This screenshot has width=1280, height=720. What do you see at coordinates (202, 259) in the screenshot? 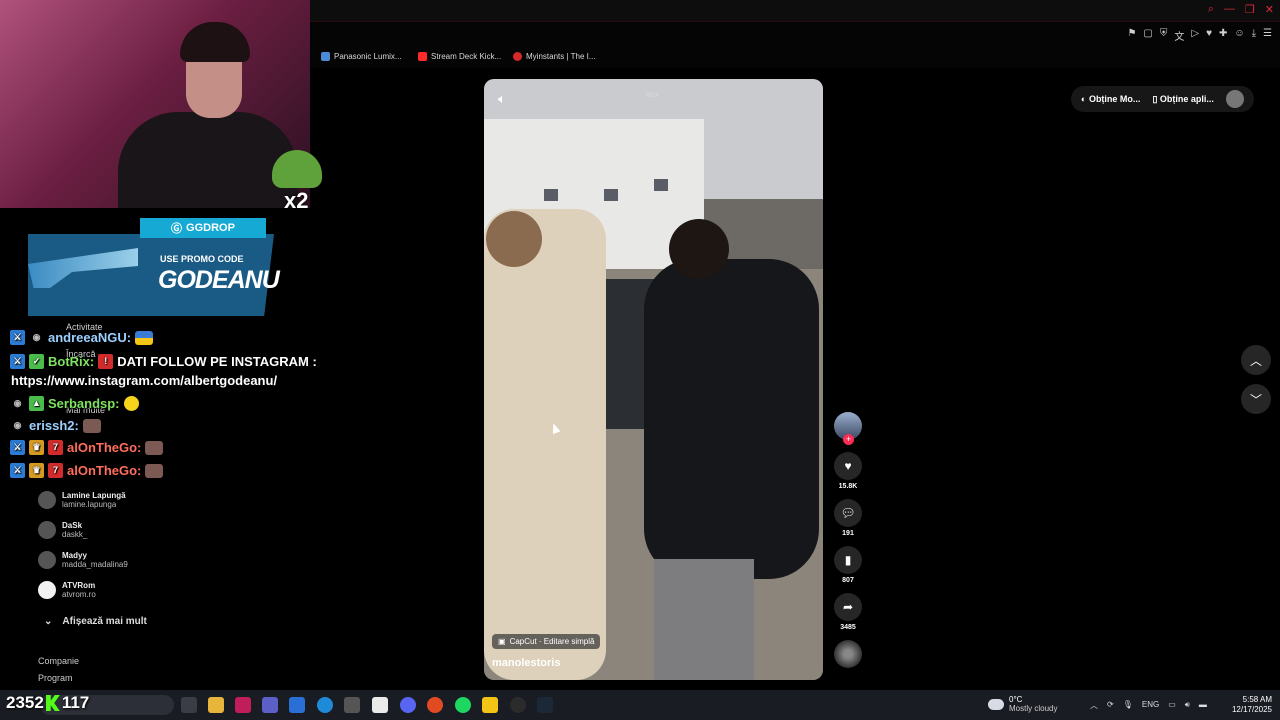
I see `promo-text: USE PROMO CODE` at bounding box center [202, 259].